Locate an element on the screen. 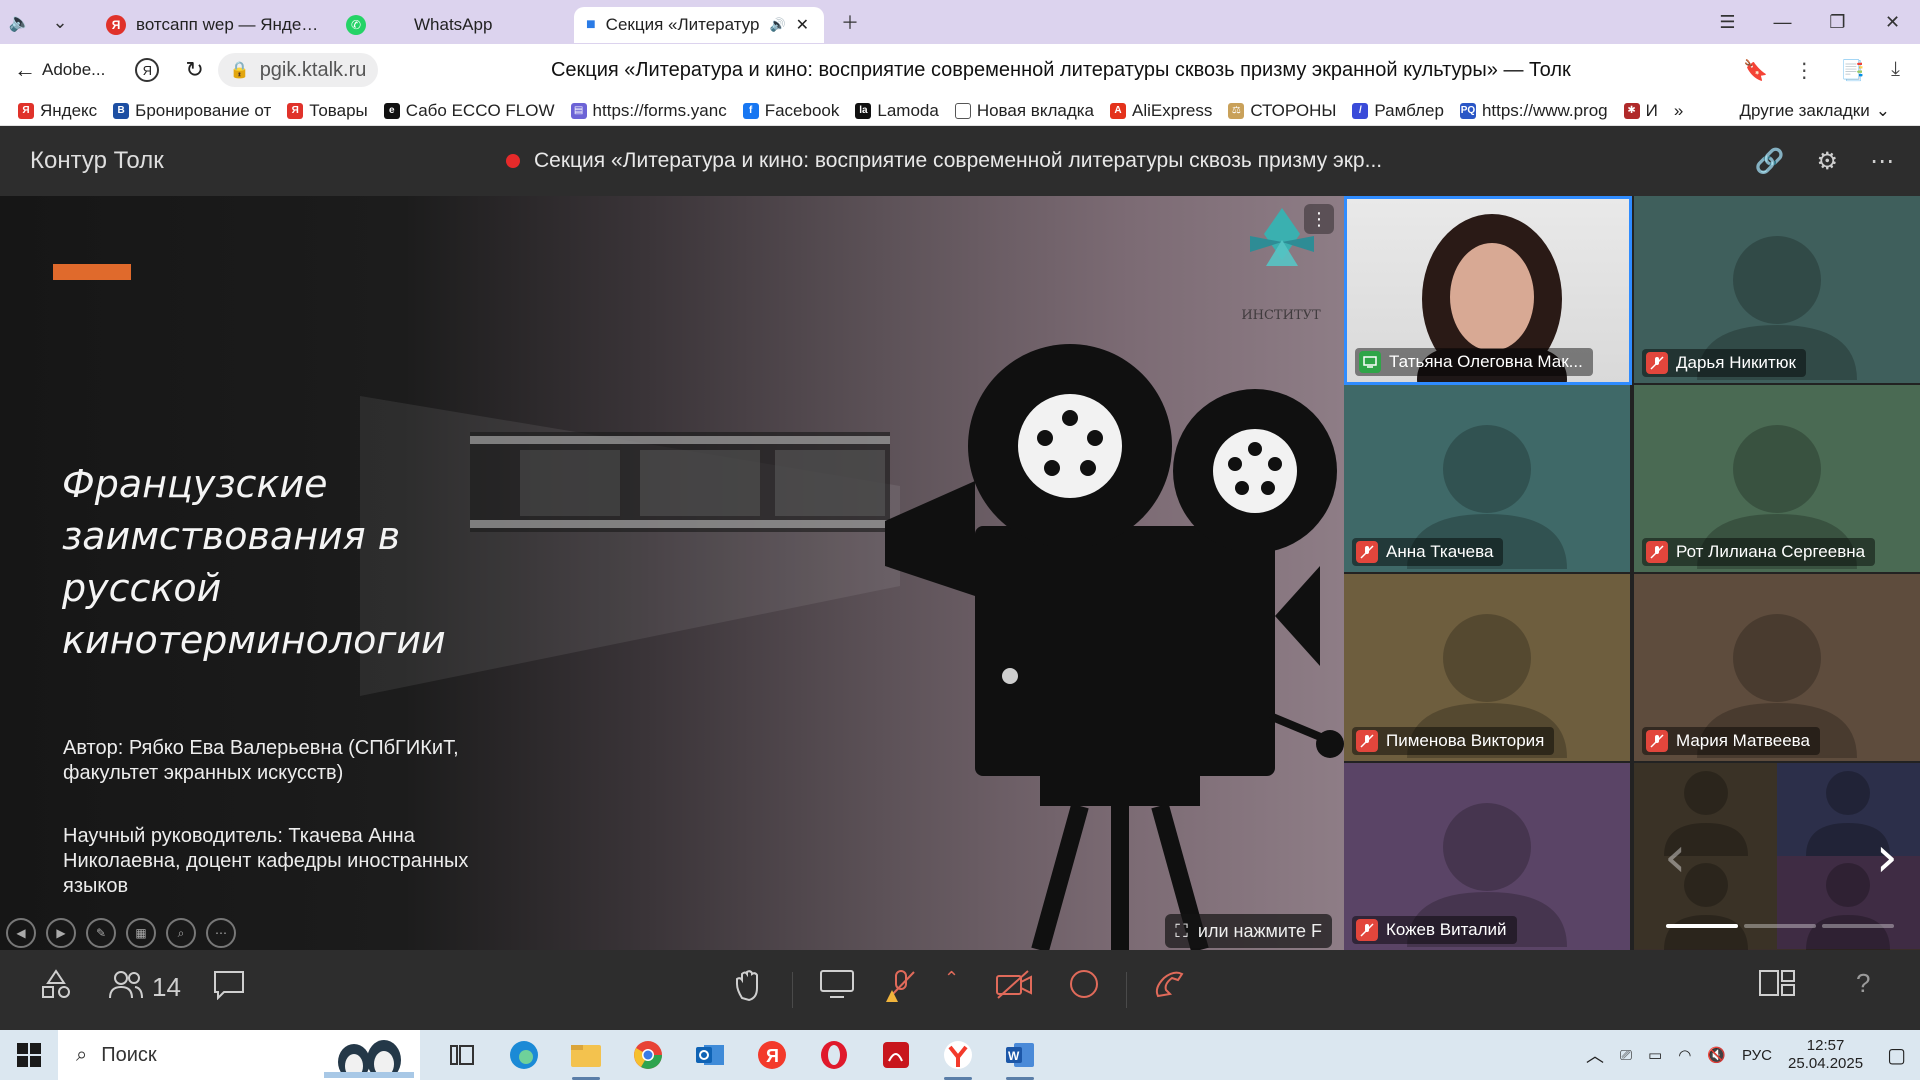 Image resolution: width=1920 pixels, height=1080 pixels. slides-grid-icon: ▦ is located at coordinates (141, 933).